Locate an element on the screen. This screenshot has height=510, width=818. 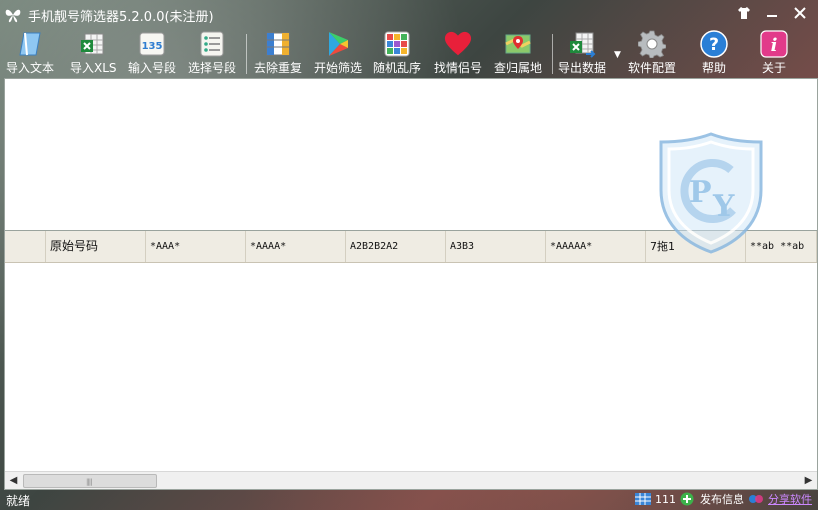
record-count: 111 is located at coordinates (665, 499).